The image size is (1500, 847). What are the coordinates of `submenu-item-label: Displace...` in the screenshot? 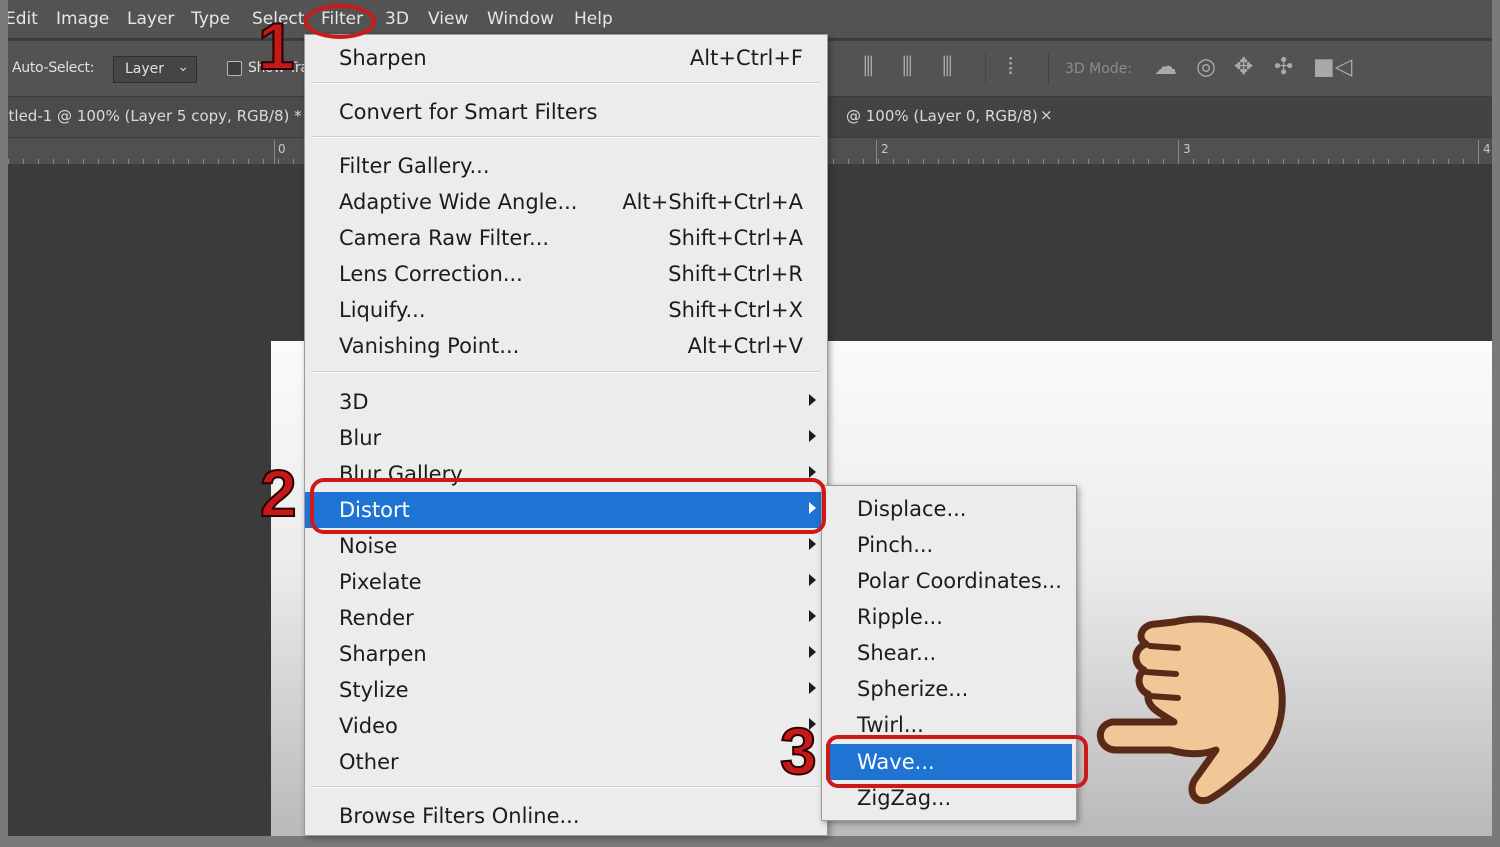 It's located at (912, 509).